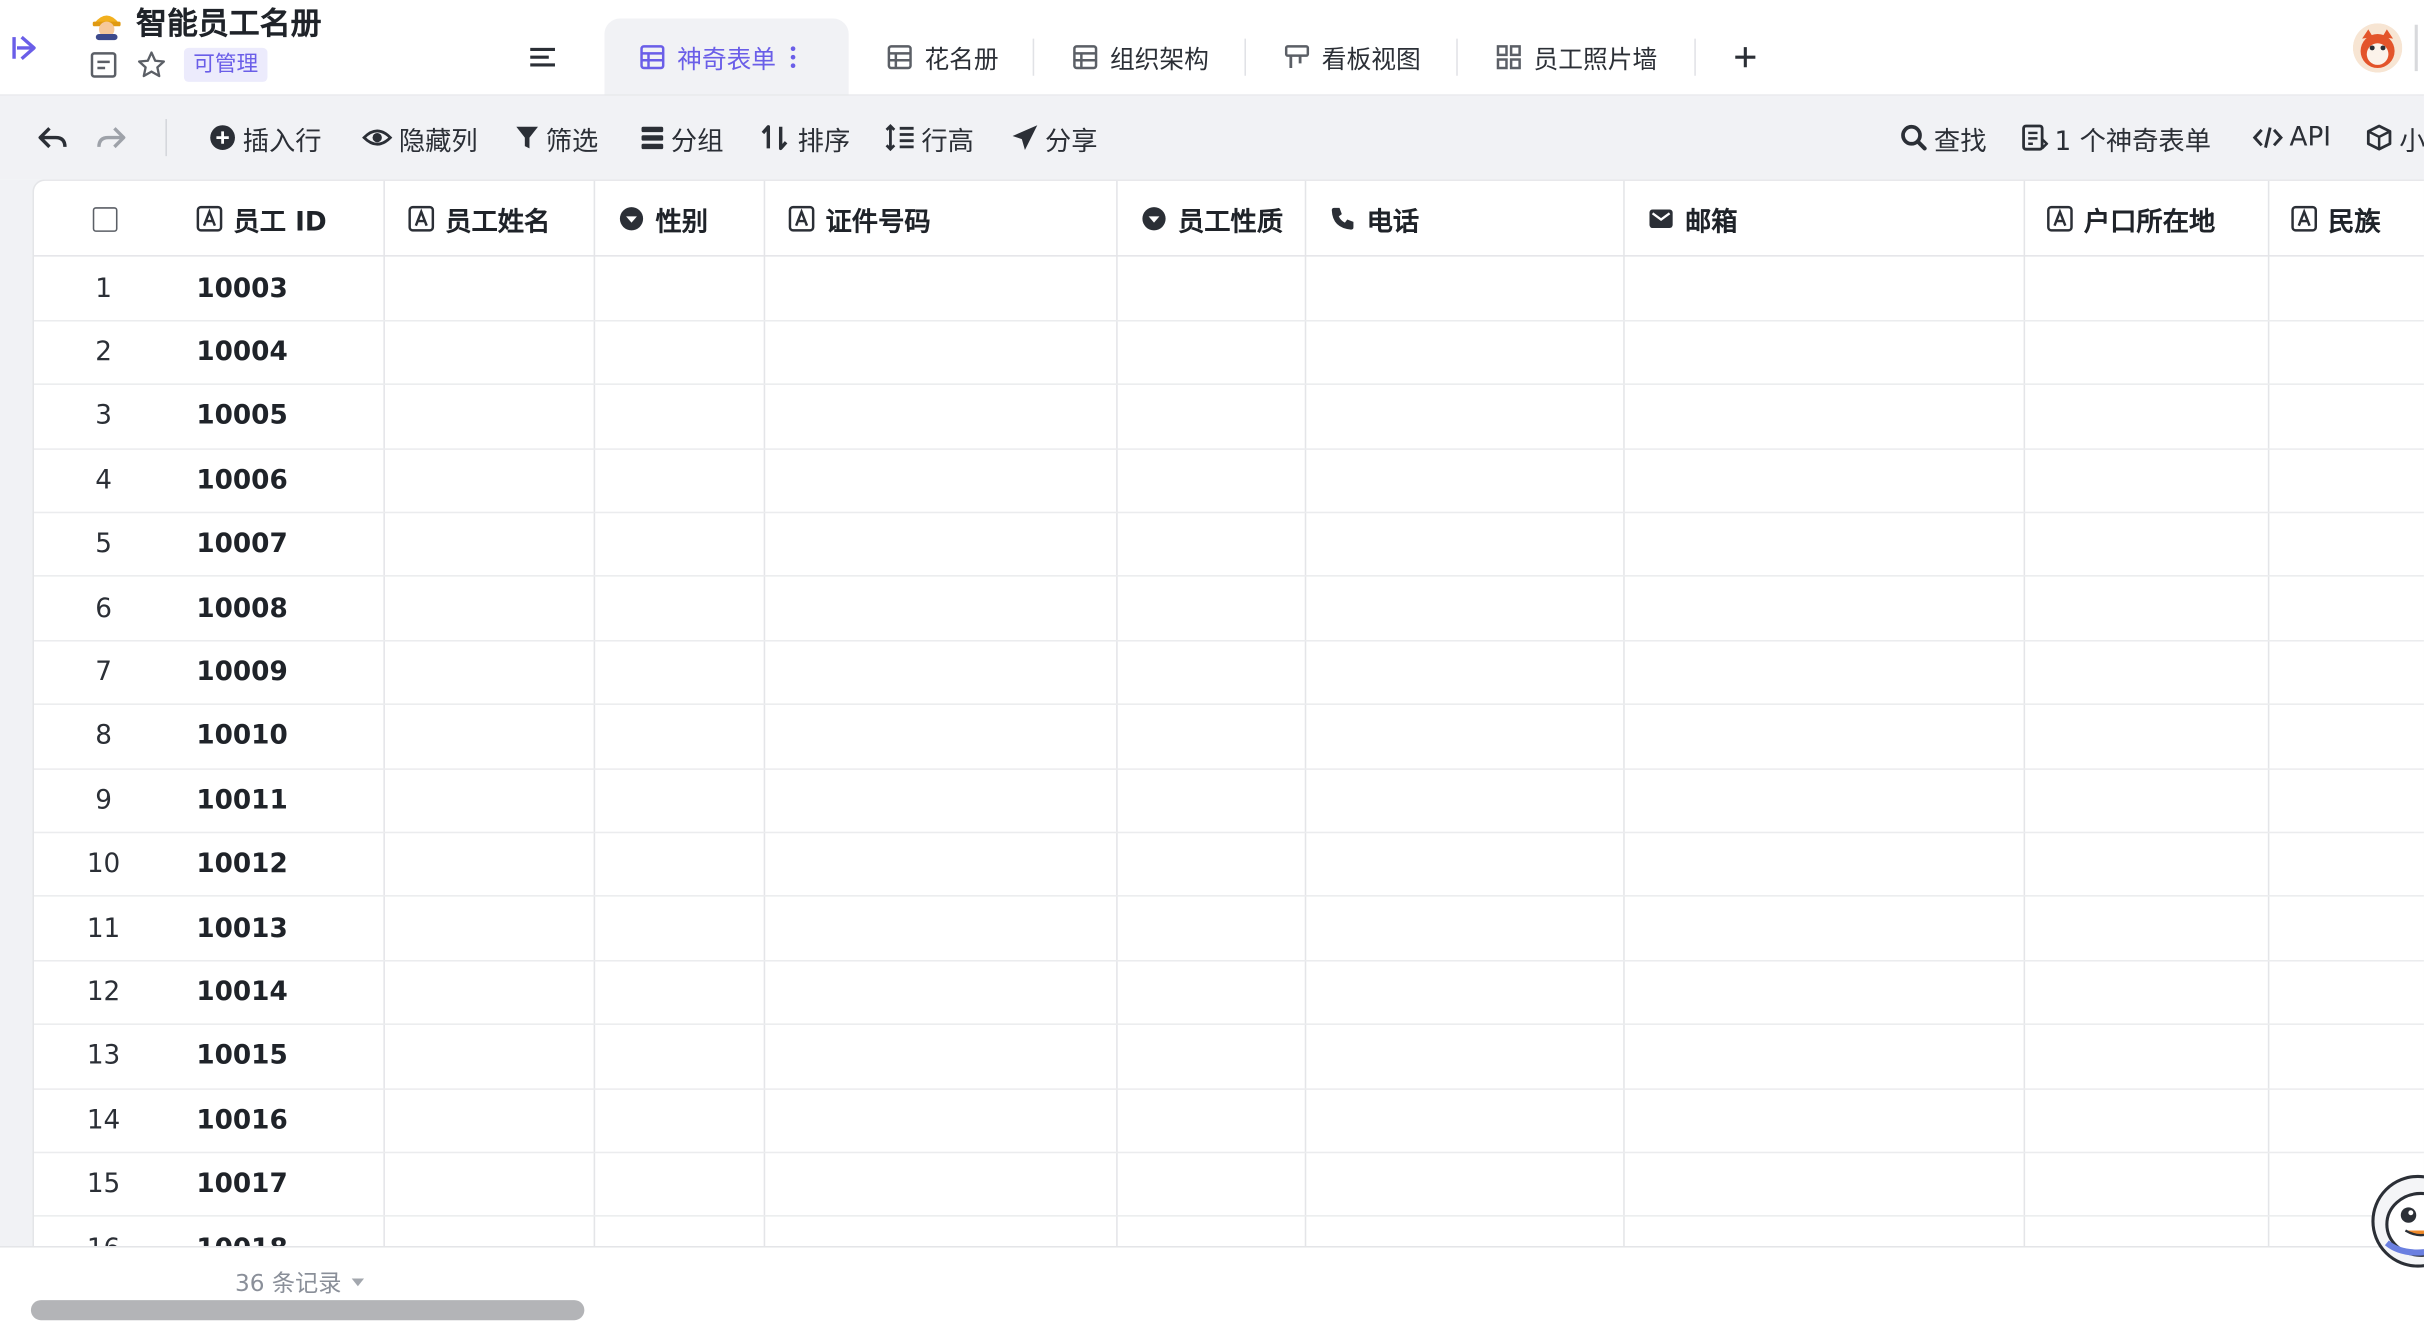 The width and height of the screenshot is (2424, 1324). What do you see at coordinates (241, 928) in the screenshot?
I see `employee-id-cell: 10013` at bounding box center [241, 928].